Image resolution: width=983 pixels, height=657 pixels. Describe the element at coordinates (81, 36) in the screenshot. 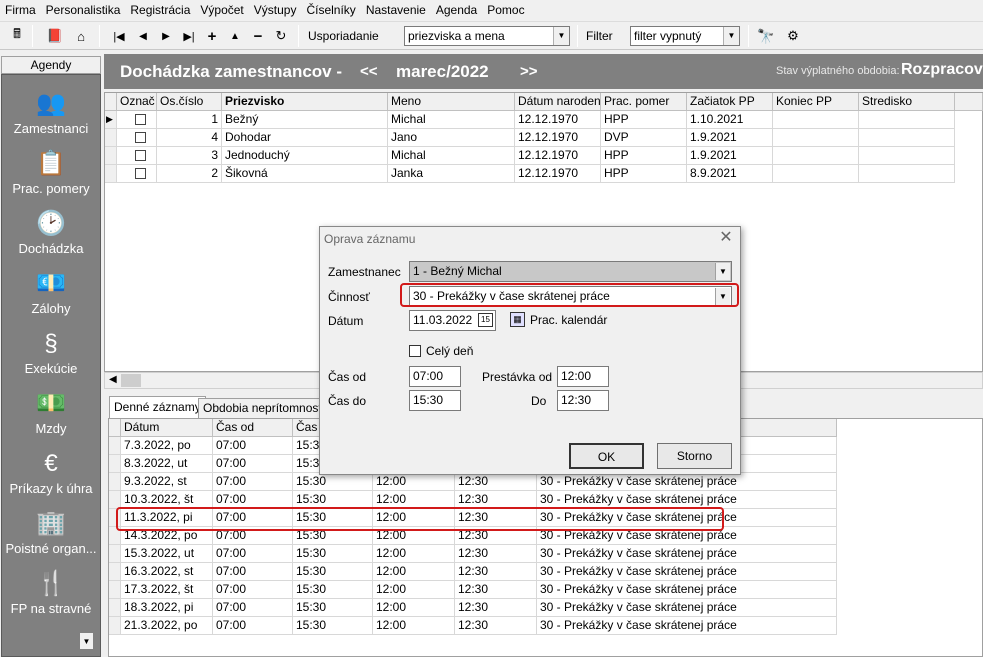

I see `home-icon: ⌂` at that location.